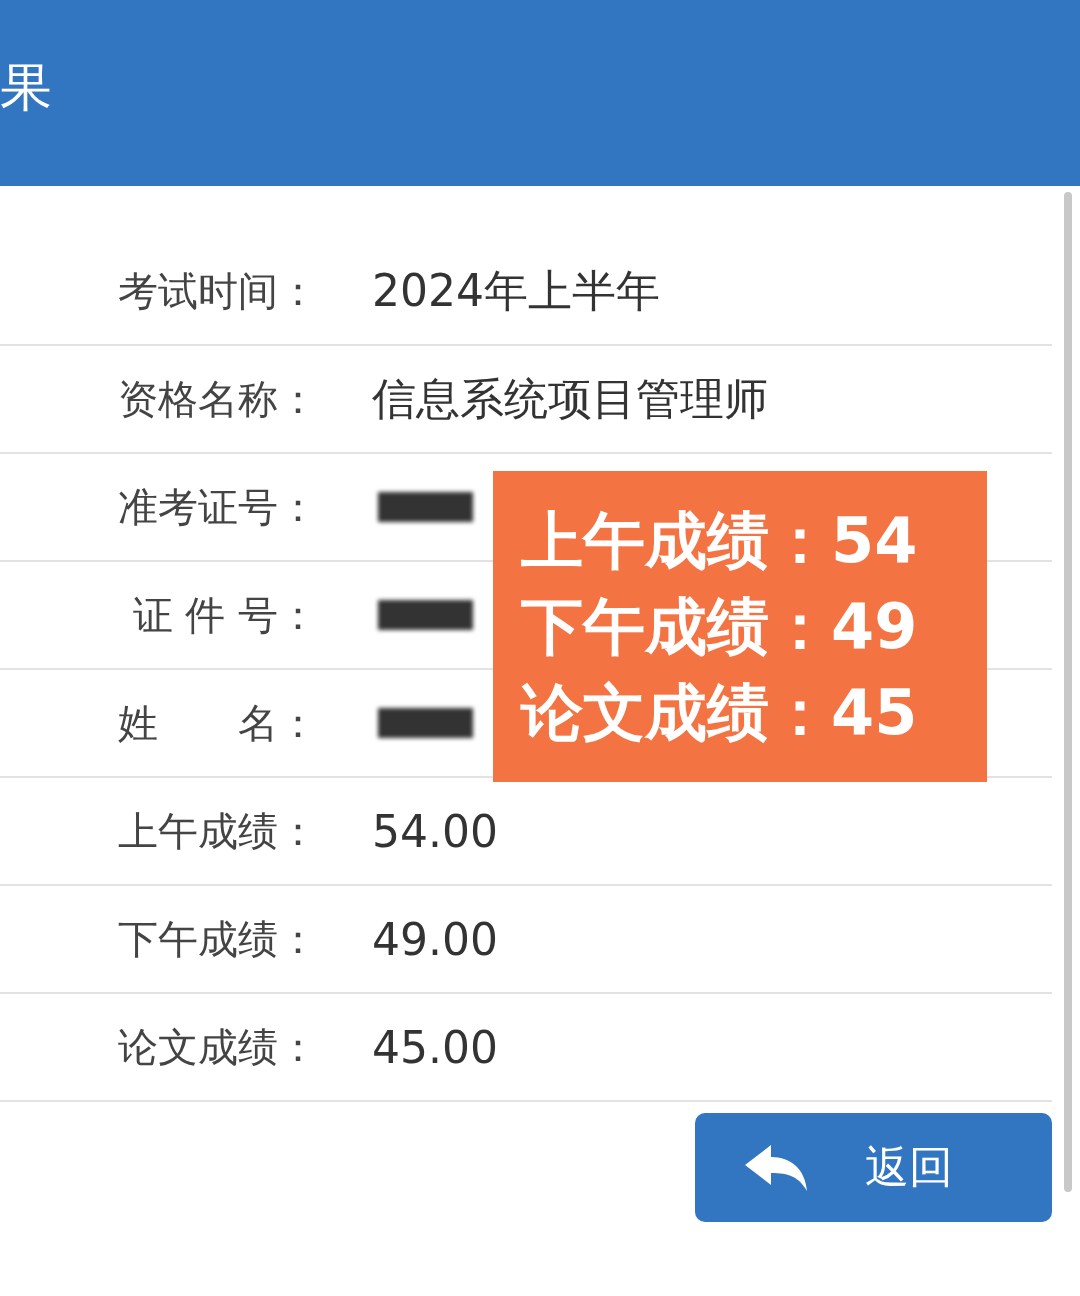 This screenshot has width=1080, height=1296. What do you see at coordinates (776, 1167) in the screenshot?
I see `back-arrow-icon` at bounding box center [776, 1167].